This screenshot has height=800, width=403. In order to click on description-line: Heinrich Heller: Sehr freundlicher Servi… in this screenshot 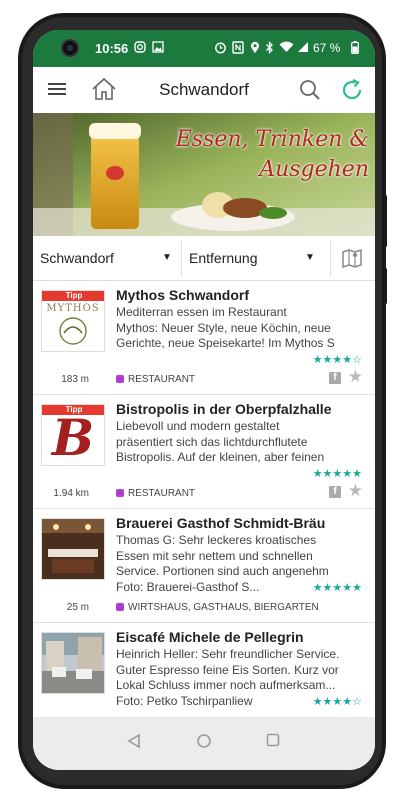, I will do `click(228, 654)`.